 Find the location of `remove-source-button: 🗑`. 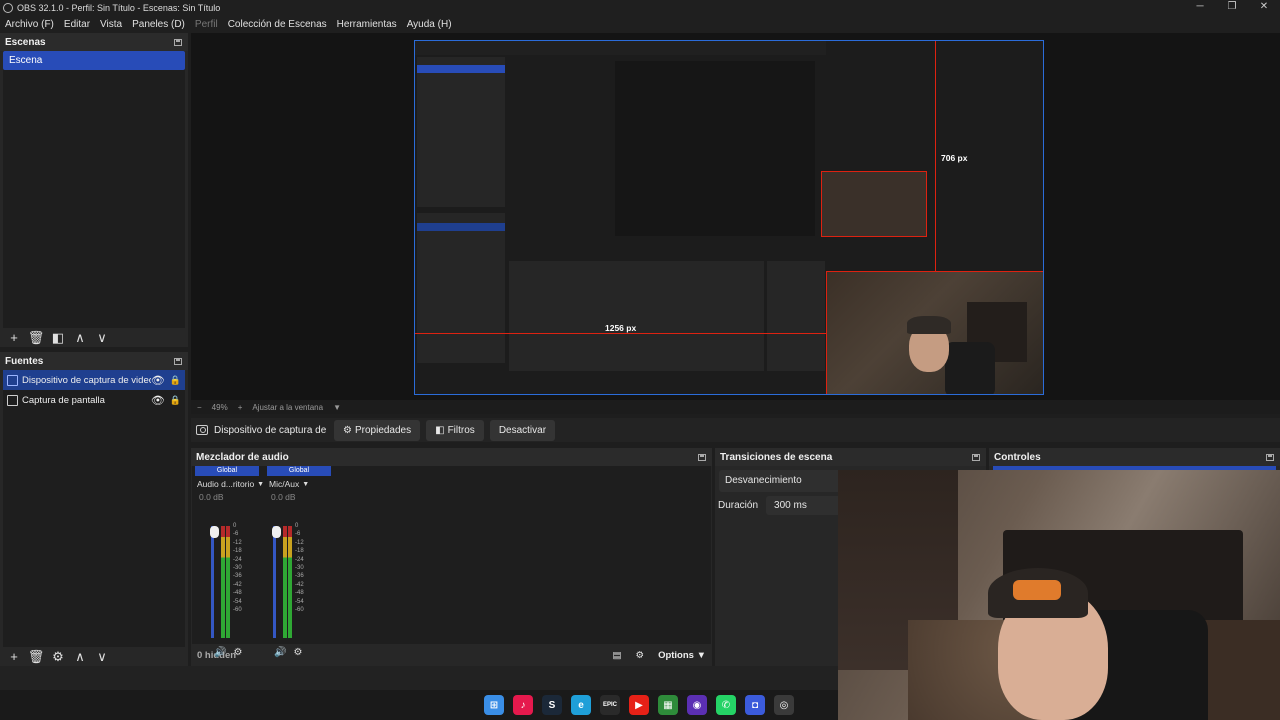

remove-source-button: 🗑 is located at coordinates (36, 656).